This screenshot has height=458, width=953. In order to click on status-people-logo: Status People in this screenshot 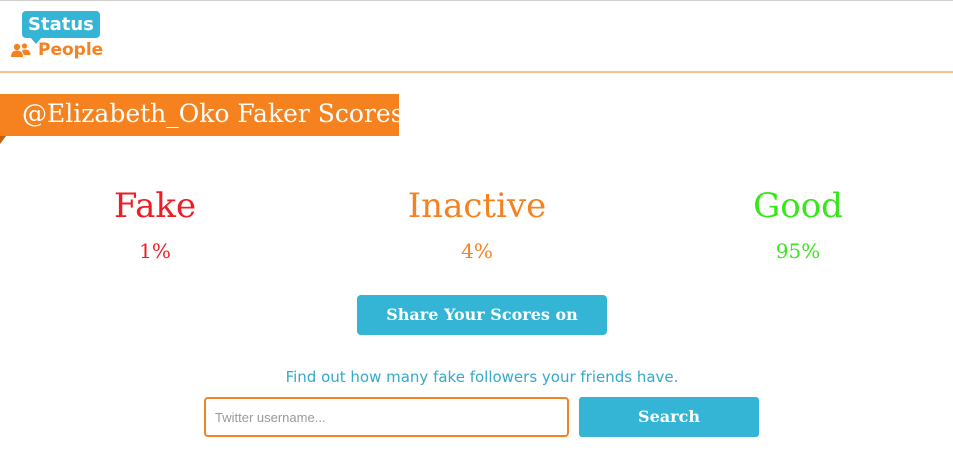, I will do `click(60, 37)`.